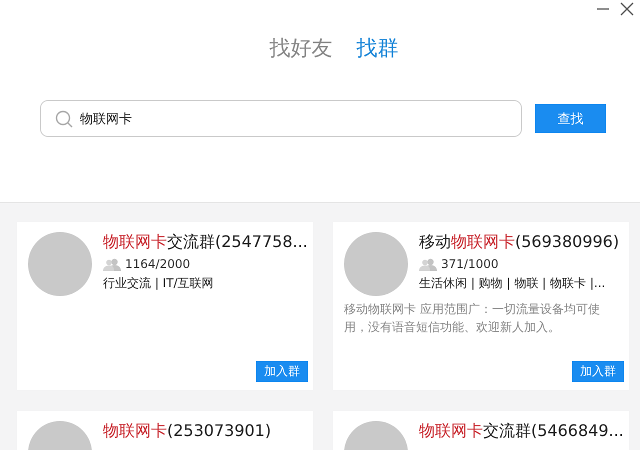  Describe the element at coordinates (469, 264) in the screenshot. I see `member-count: 371/1000` at that location.